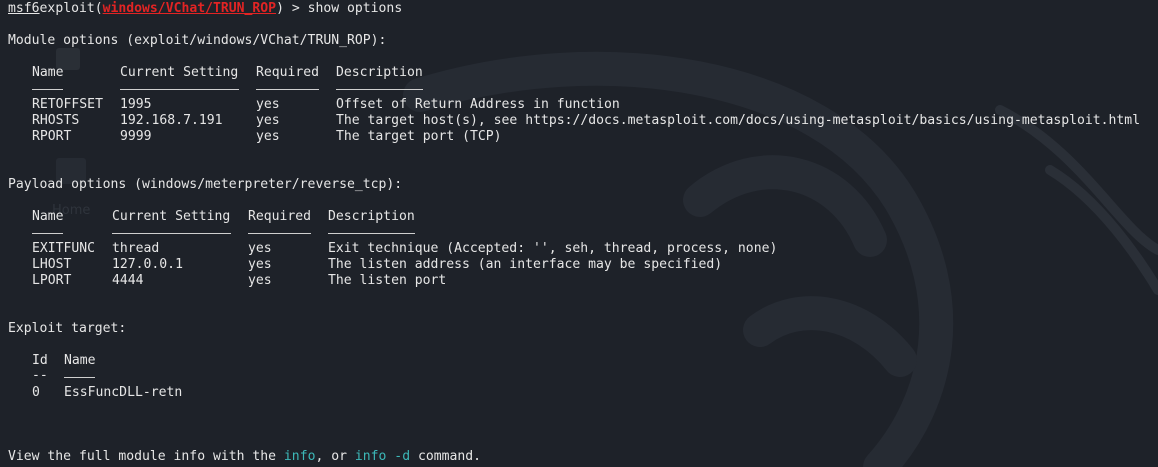 The height and width of the screenshot is (467, 1158). I want to click on po-underline-setting, so click(171, 233).